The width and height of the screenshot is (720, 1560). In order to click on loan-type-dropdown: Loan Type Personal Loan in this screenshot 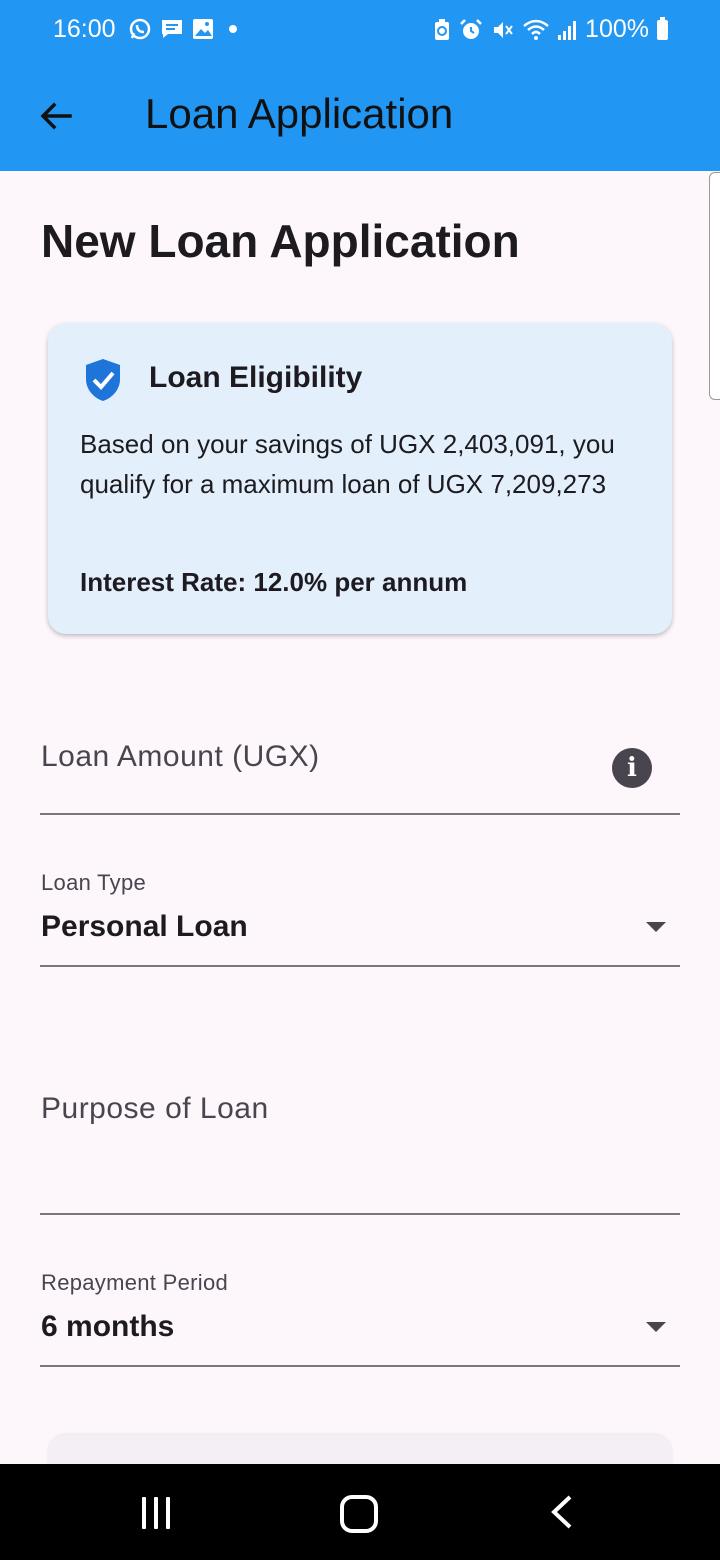, I will do `click(360, 916)`.